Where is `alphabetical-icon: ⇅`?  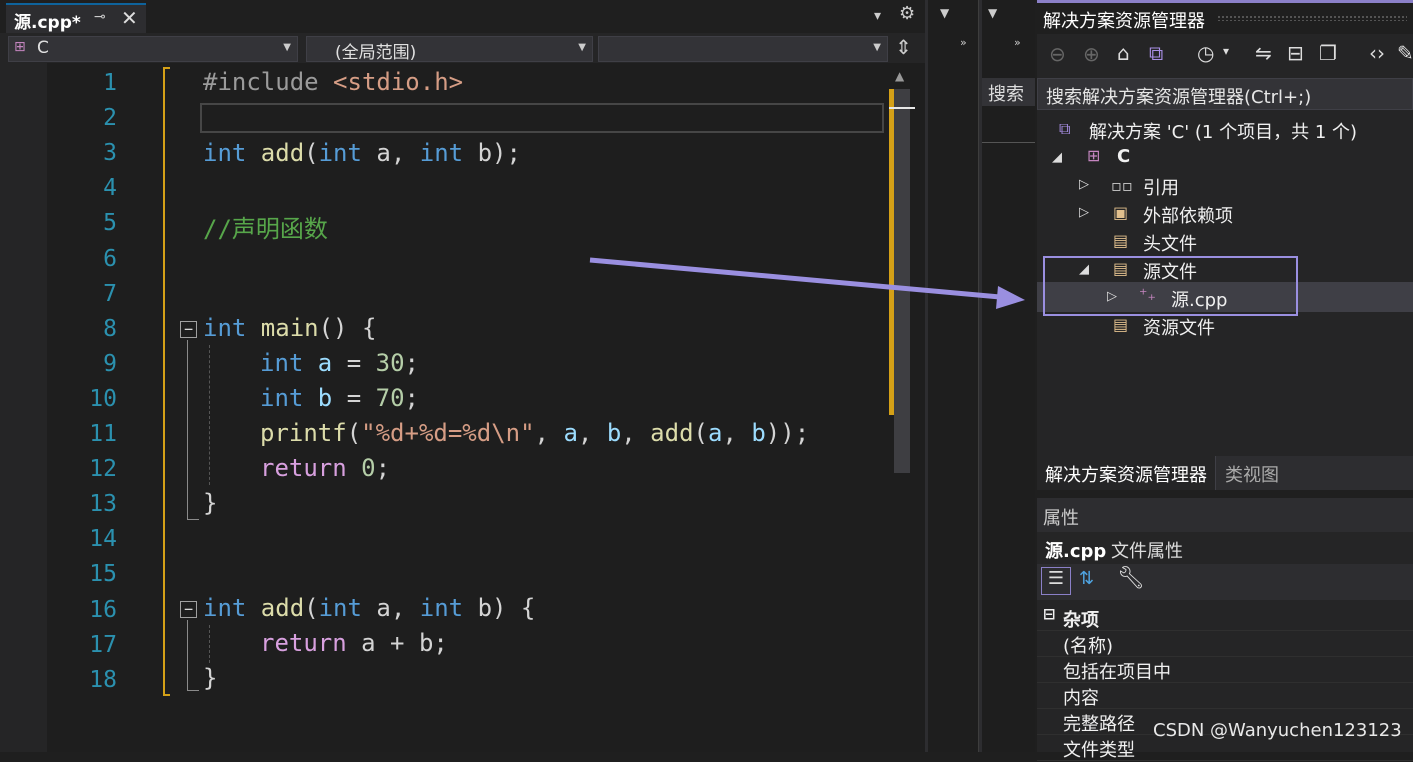 alphabetical-icon: ⇅ is located at coordinates (1086, 578).